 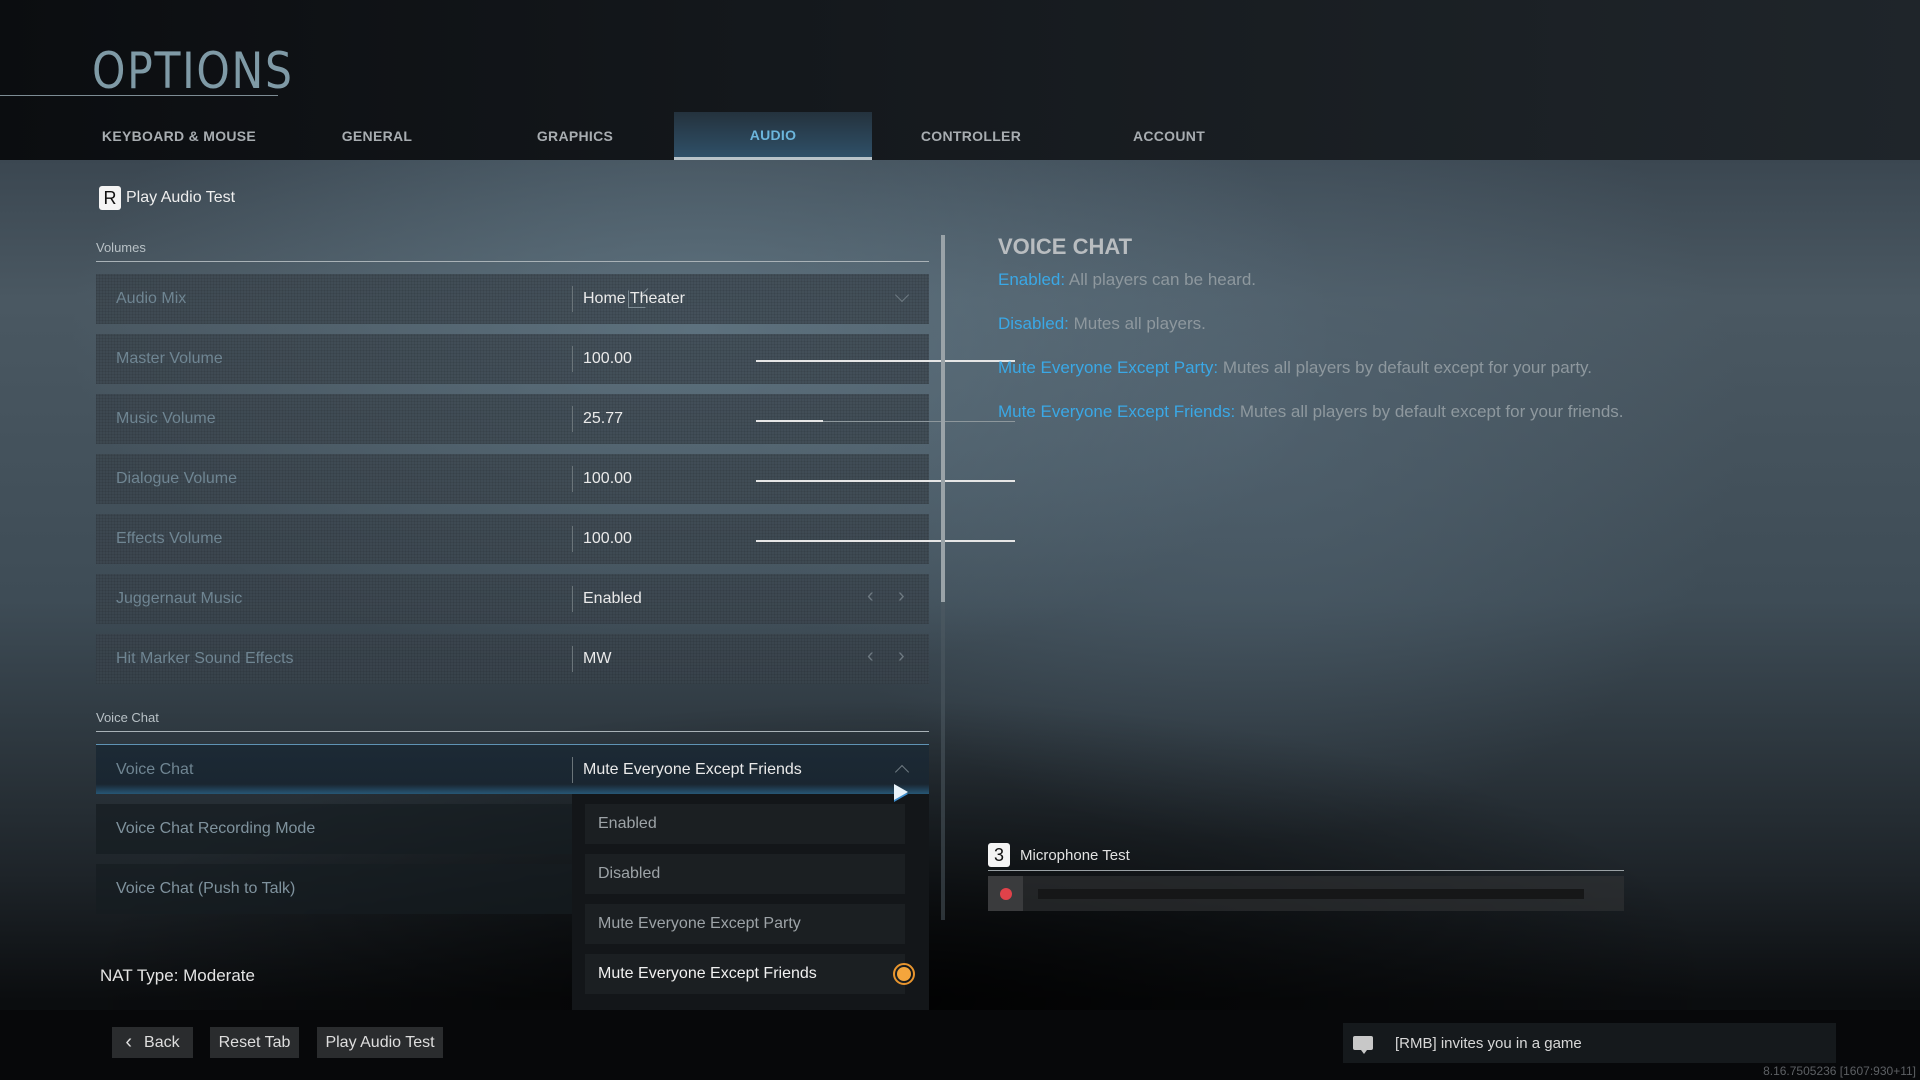 What do you see at coordinates (1117, 411) in the screenshot?
I see `info-key: Mute Everyone Except Friends:` at bounding box center [1117, 411].